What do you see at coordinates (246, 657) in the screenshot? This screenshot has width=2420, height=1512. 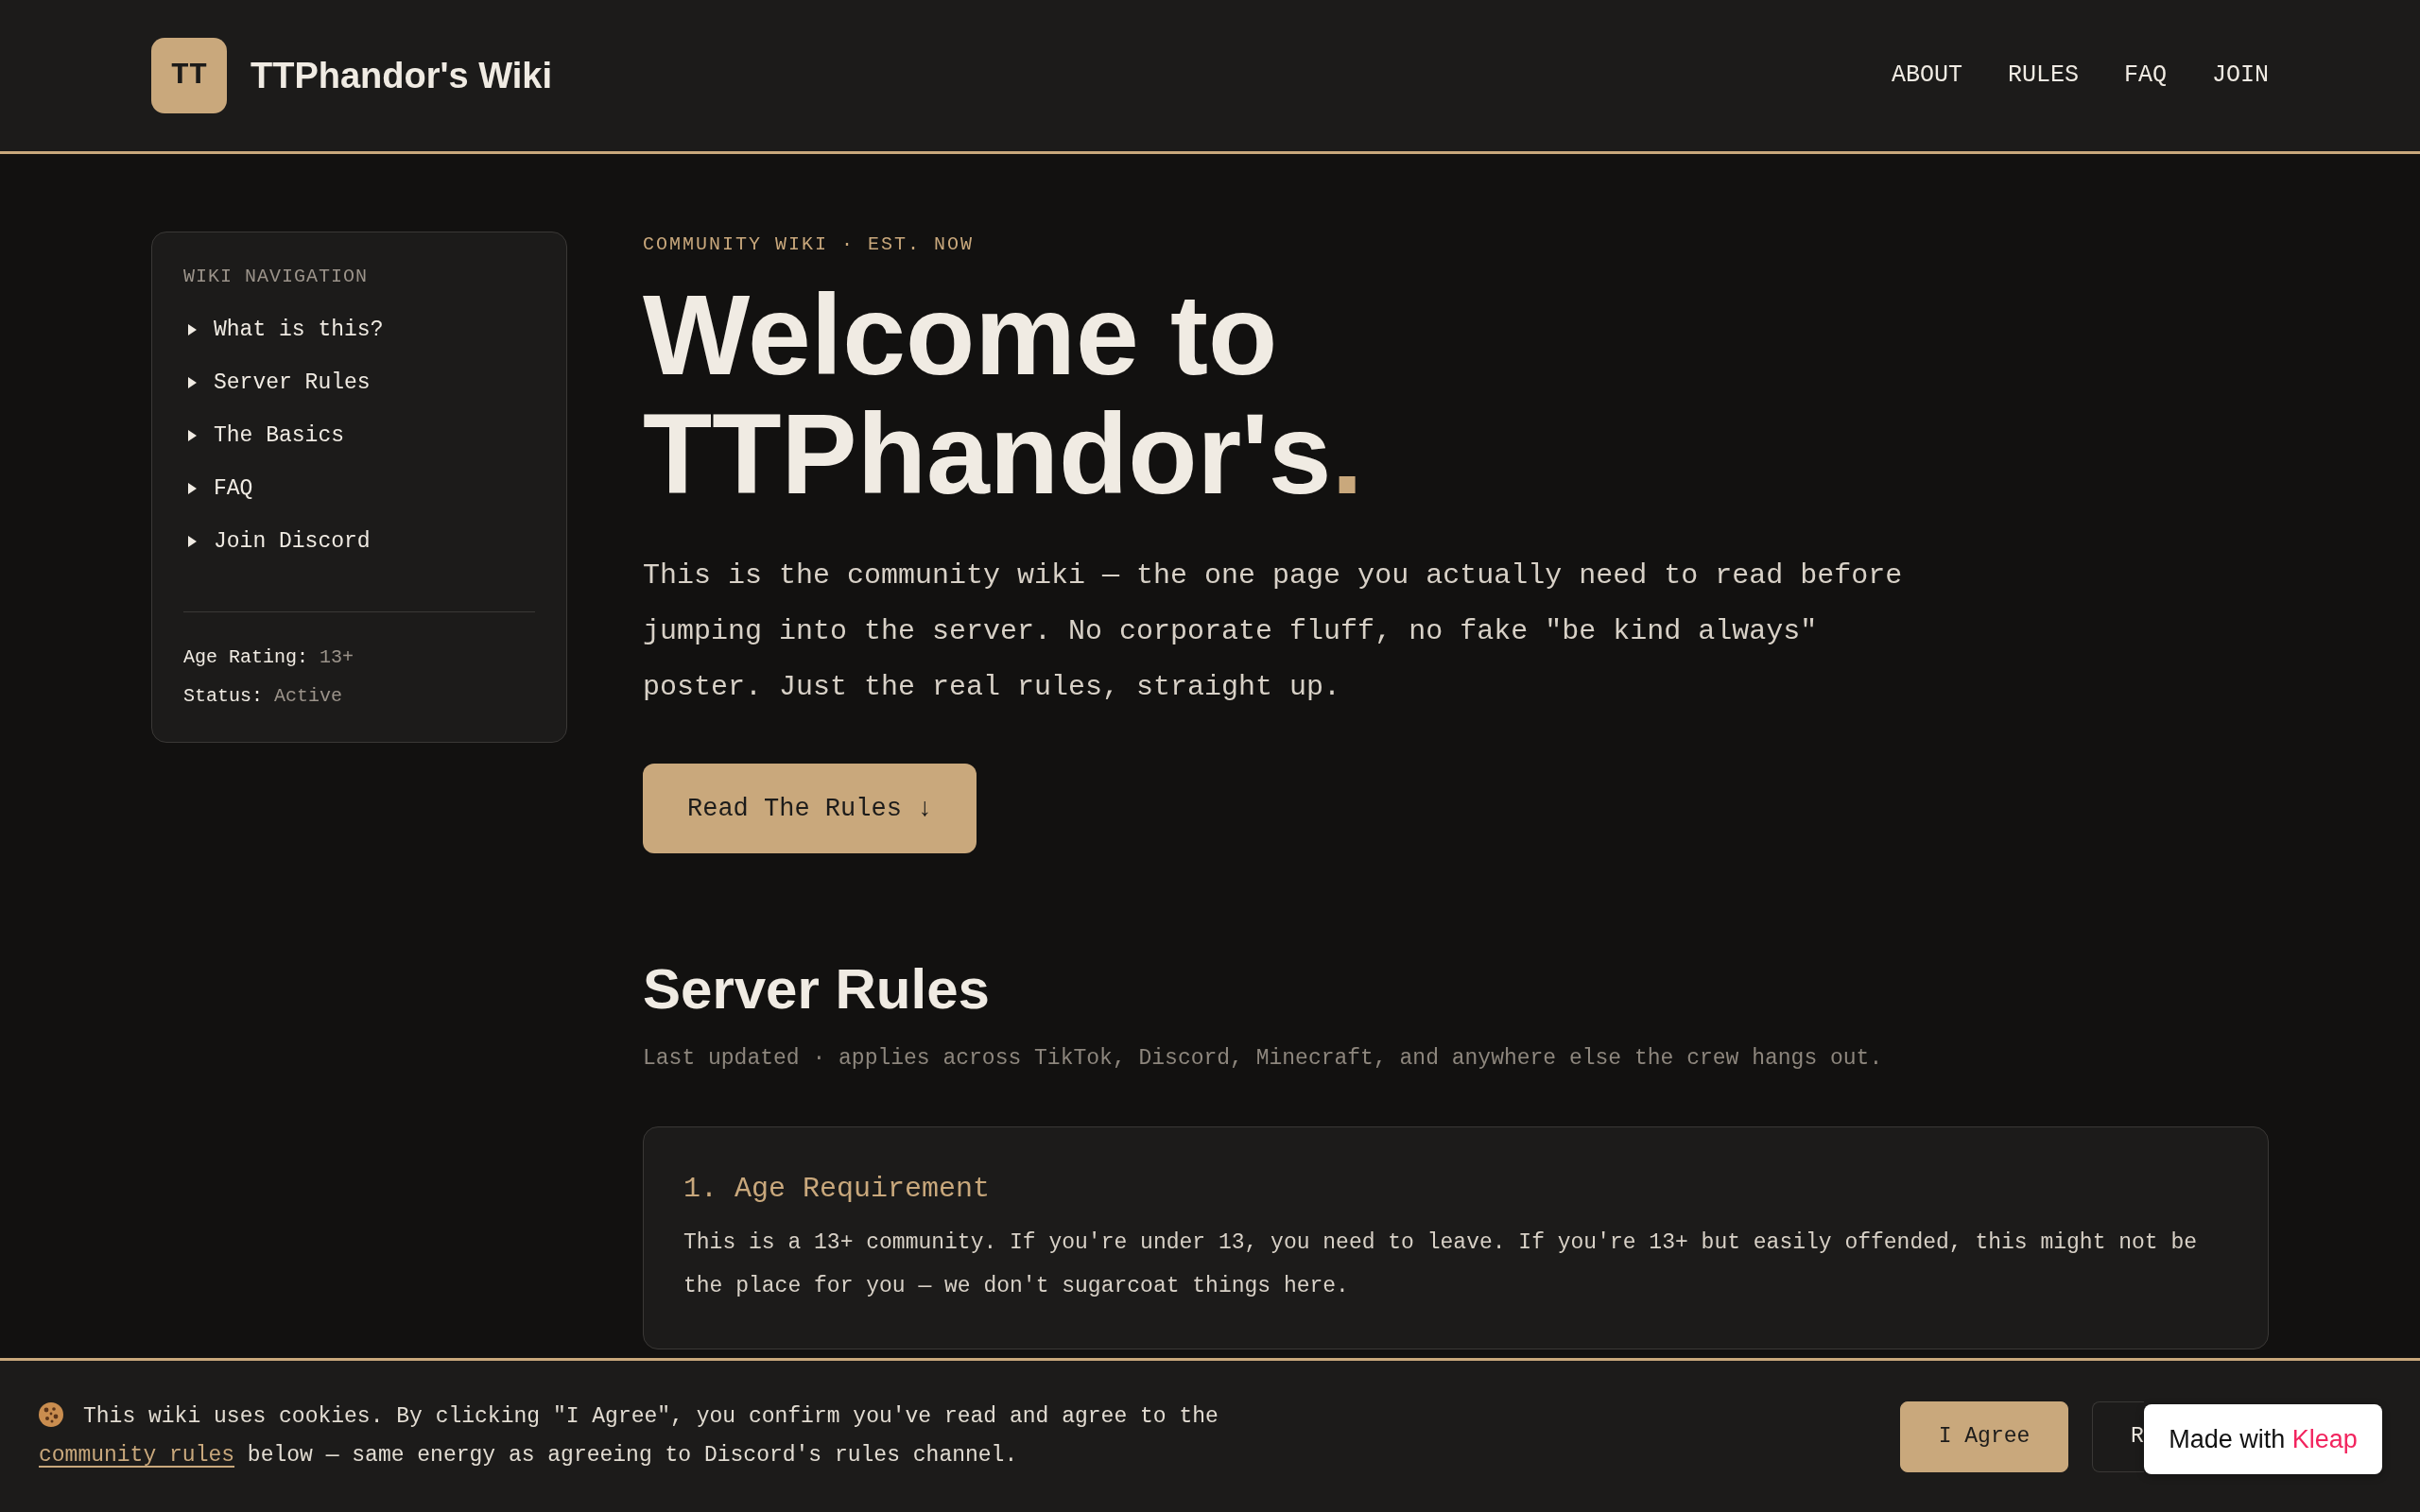 I see `meta-label: Age Rating:` at bounding box center [246, 657].